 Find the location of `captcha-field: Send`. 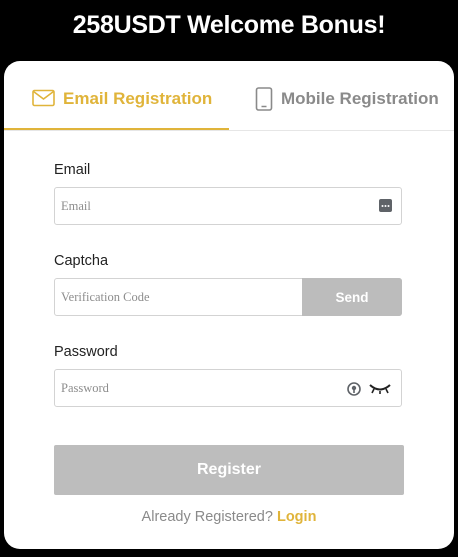

captcha-field: Send is located at coordinates (228, 297).